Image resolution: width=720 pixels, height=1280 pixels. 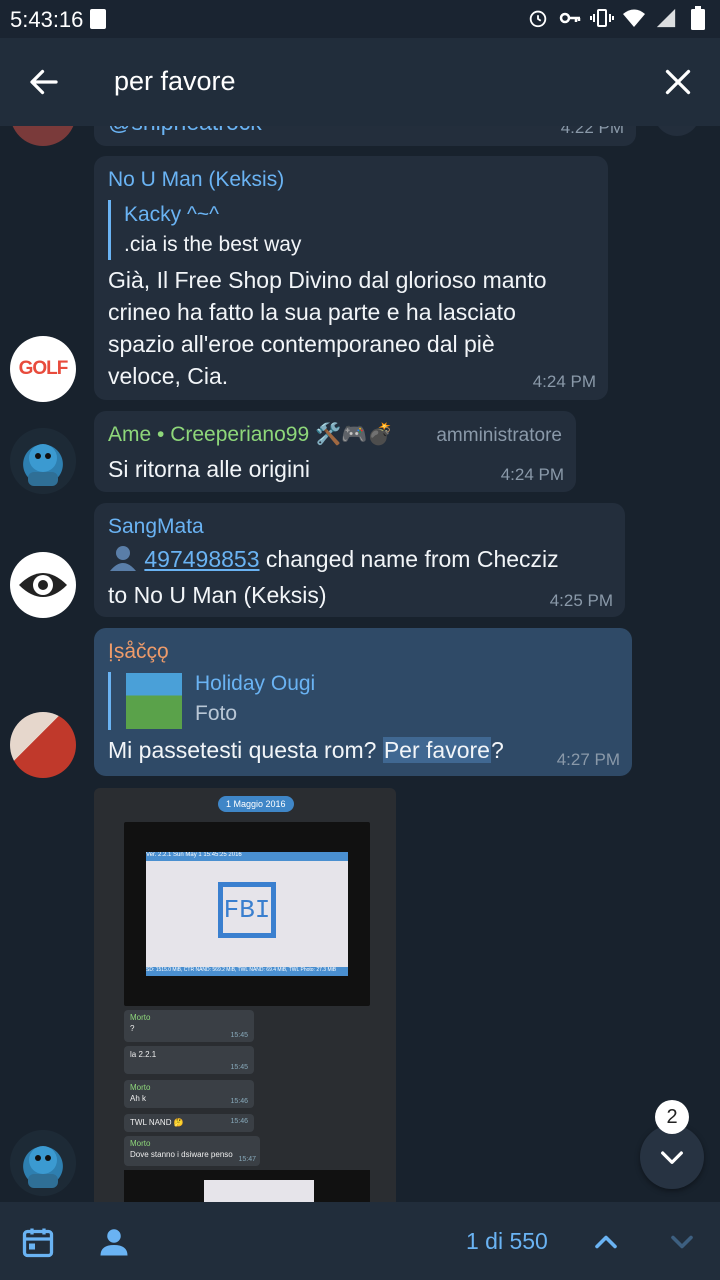 What do you see at coordinates (196, 180) in the screenshot?
I see `sender-name: No U Man (Keksis)` at bounding box center [196, 180].